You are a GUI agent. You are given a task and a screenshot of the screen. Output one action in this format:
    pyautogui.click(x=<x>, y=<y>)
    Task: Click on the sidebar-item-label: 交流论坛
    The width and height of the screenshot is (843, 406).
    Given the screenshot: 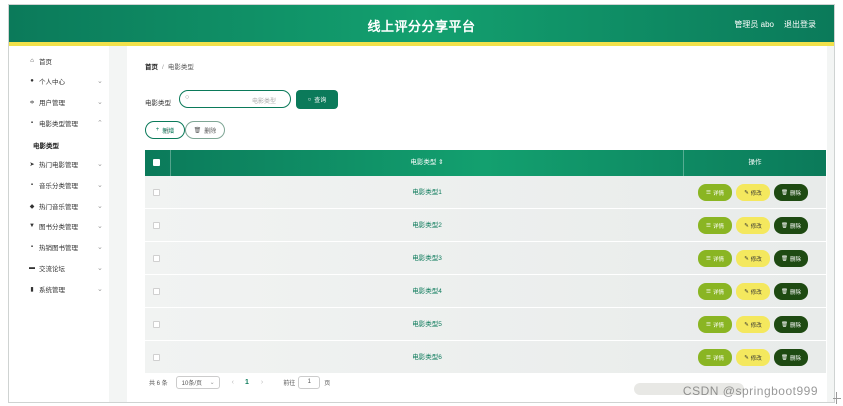 What is the action you would take?
    pyautogui.click(x=52, y=269)
    